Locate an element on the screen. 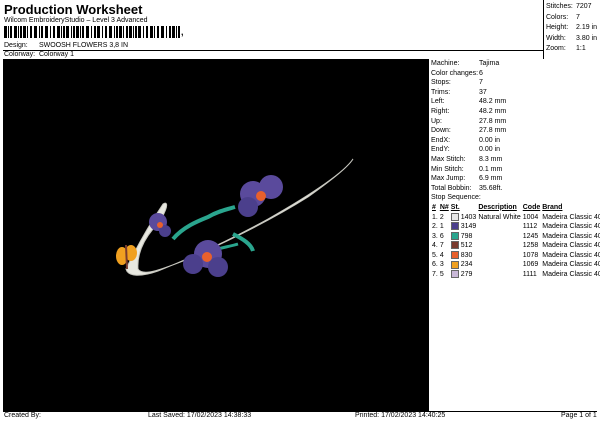 This screenshot has height=424, width=600. table-cell: 2 is located at coordinates (441, 217).